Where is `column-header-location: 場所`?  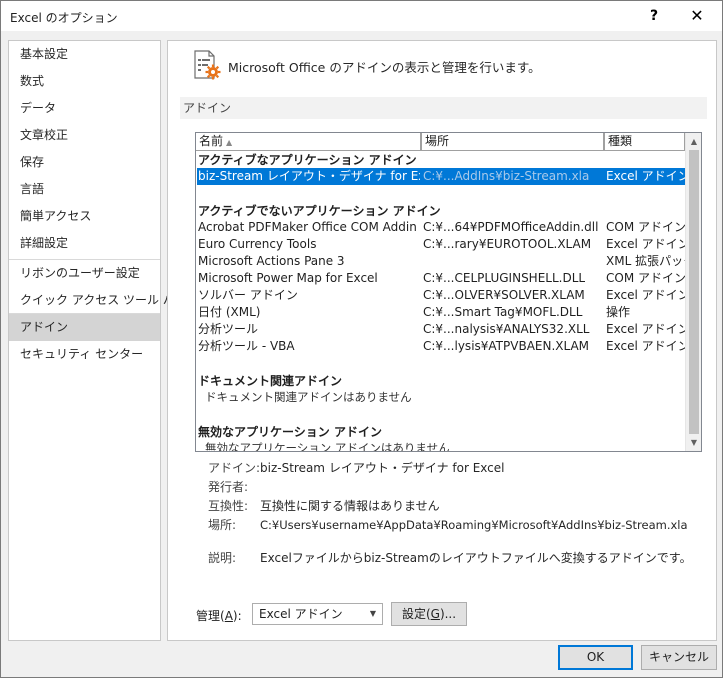
column-header-location: 場所 is located at coordinates (512, 142).